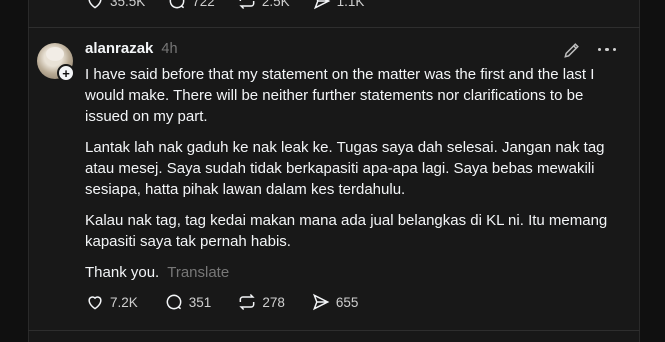 The height and width of the screenshot is (342, 665). I want to click on closing-text: Thank you., so click(122, 272).